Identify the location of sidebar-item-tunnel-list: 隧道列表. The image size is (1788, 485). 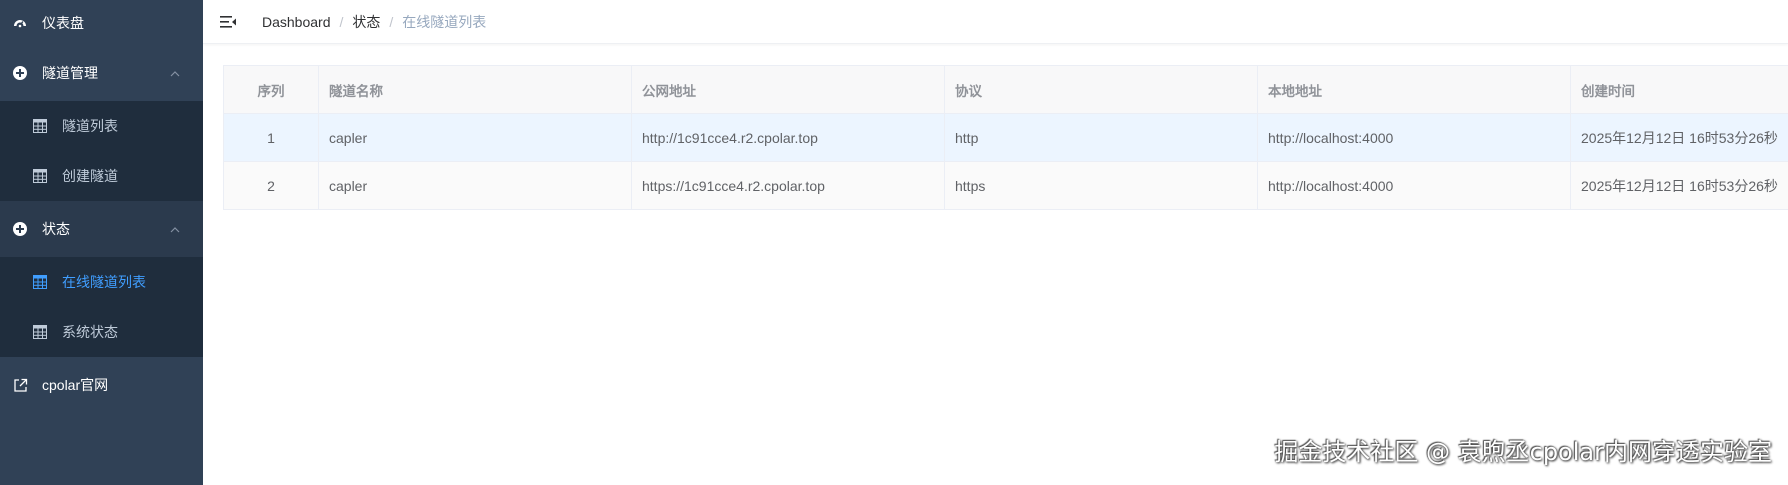
(101, 126).